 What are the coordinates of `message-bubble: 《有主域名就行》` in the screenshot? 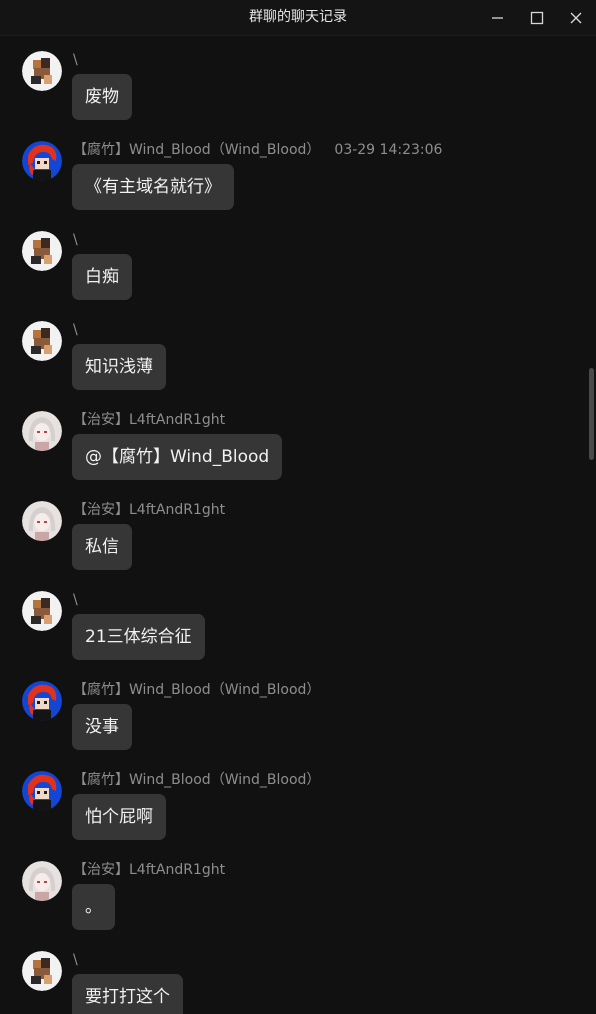 It's located at (153, 187).